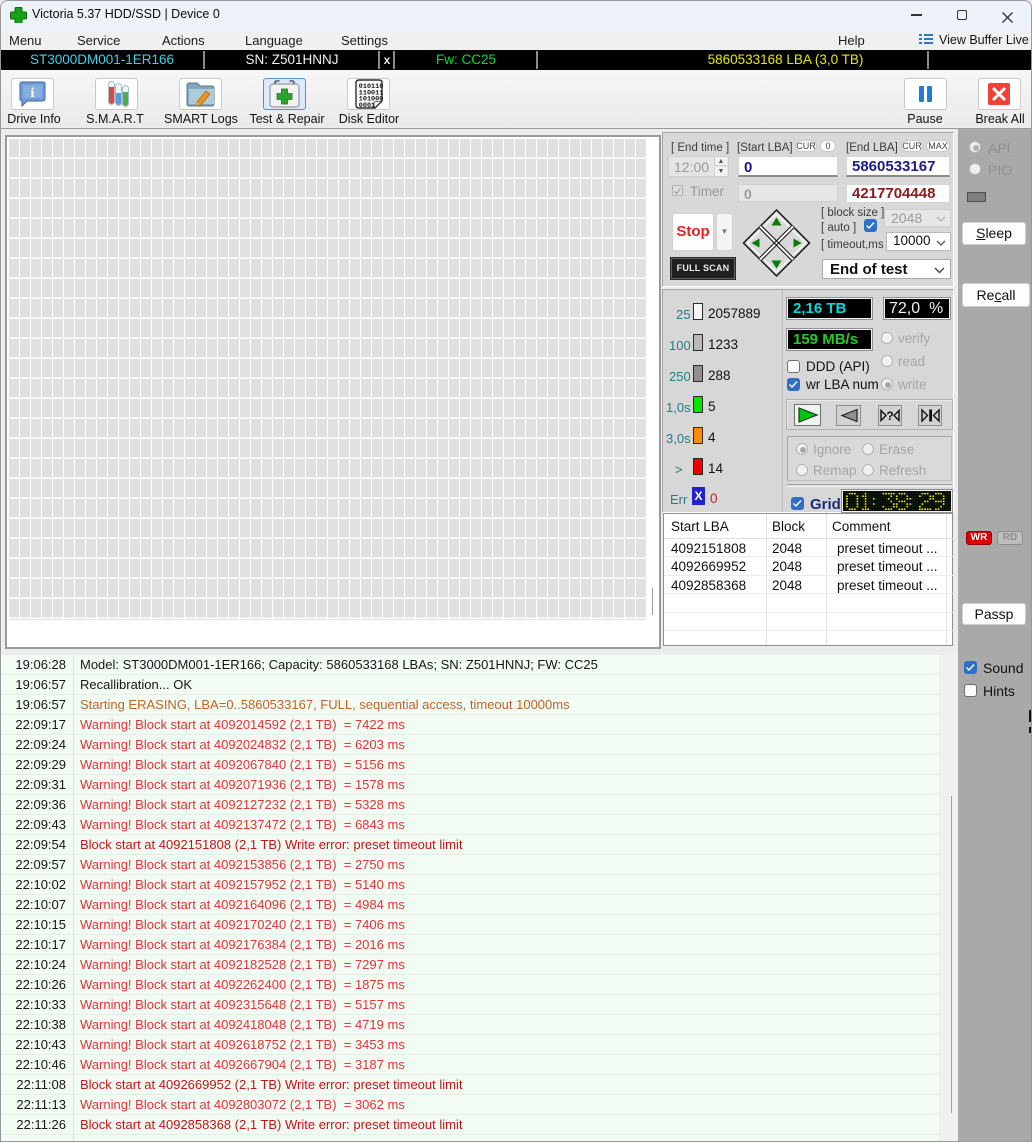  What do you see at coordinates (367, 106) in the screenshot?
I see `svg-text: 0001` at bounding box center [367, 106].